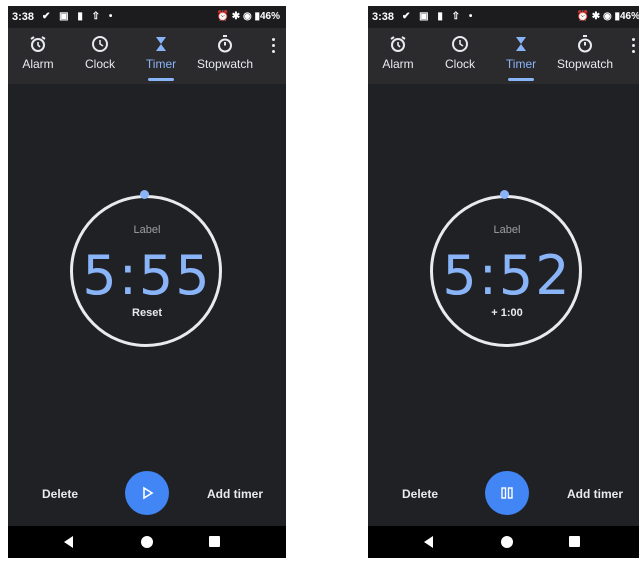 The image size is (639, 562). Describe the element at coordinates (503, 313) in the screenshot. I see `add-minute-button: + 1:00` at that location.